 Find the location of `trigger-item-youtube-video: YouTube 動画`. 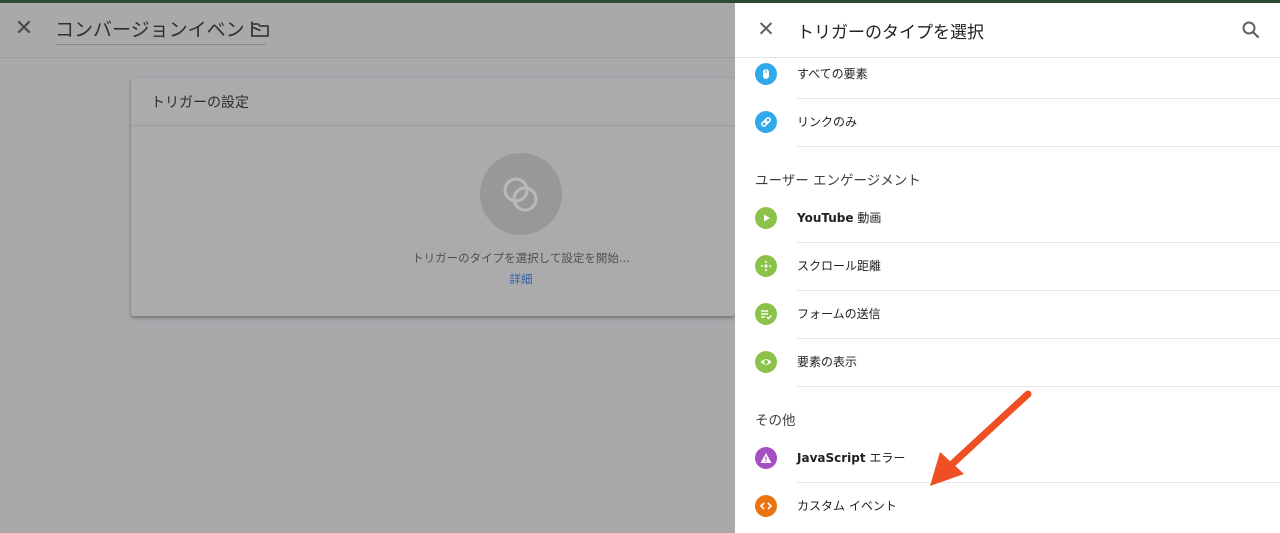

trigger-item-youtube-video: YouTube 動画 is located at coordinates (1007, 219).